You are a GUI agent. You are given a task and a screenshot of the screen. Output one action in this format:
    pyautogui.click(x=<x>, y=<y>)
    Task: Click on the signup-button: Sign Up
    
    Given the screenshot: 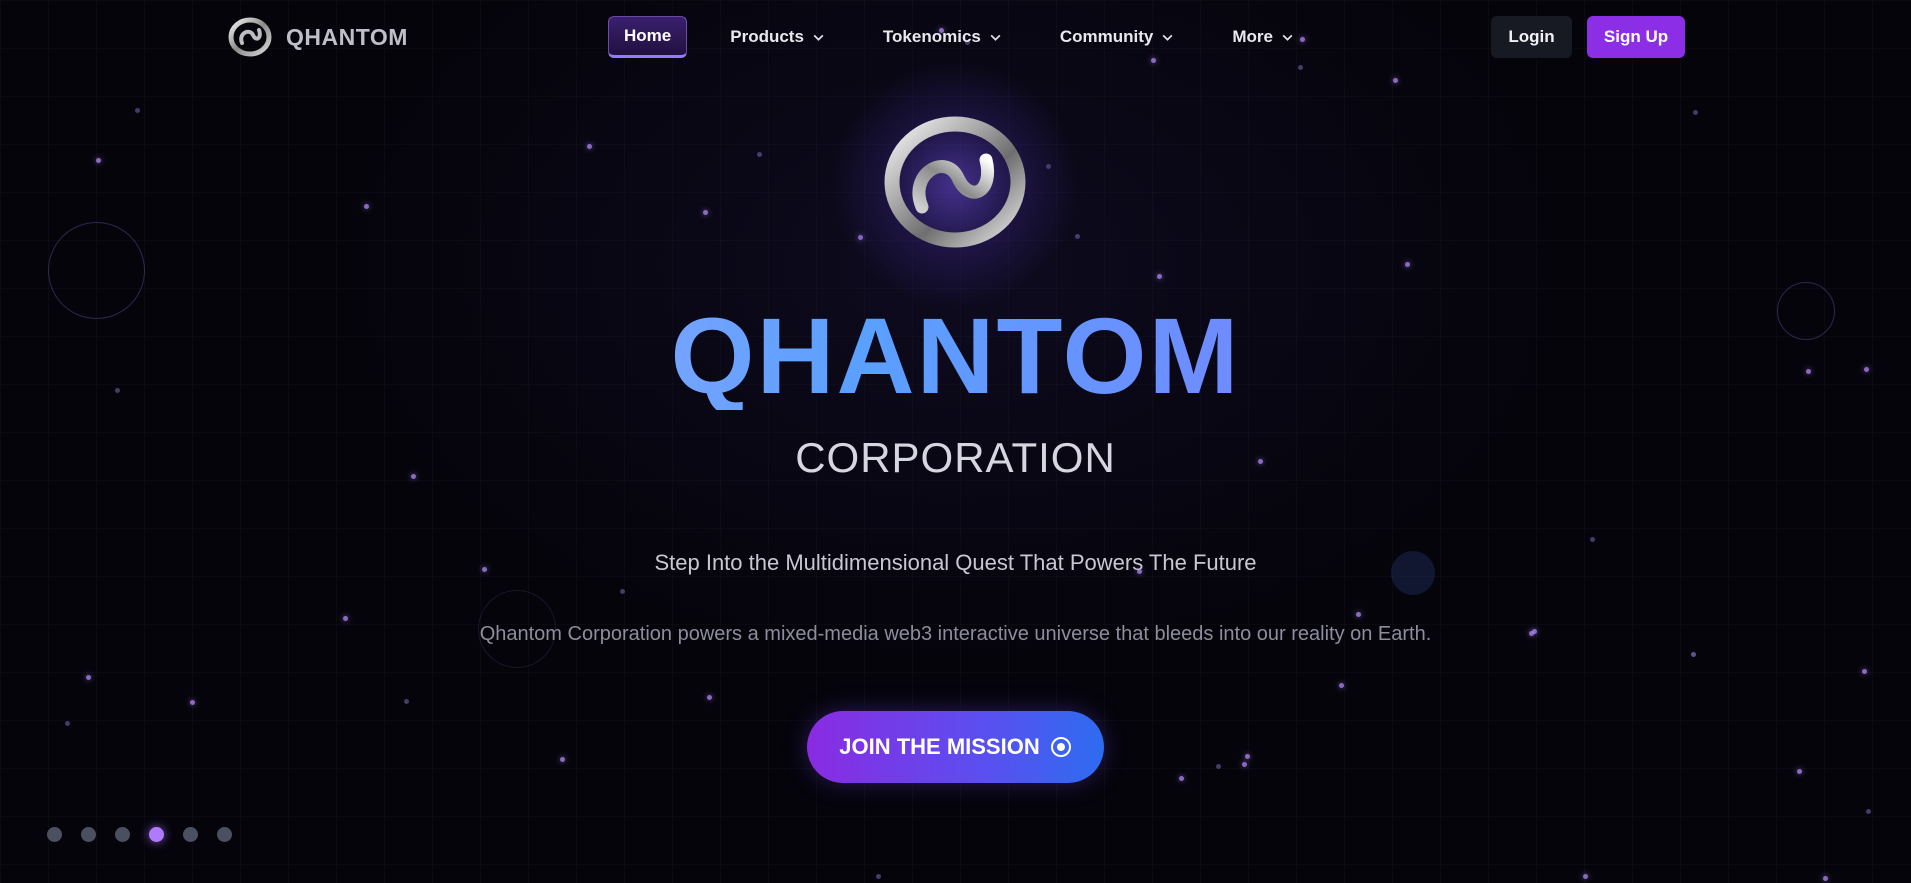 What is the action you would take?
    pyautogui.click(x=1636, y=37)
    